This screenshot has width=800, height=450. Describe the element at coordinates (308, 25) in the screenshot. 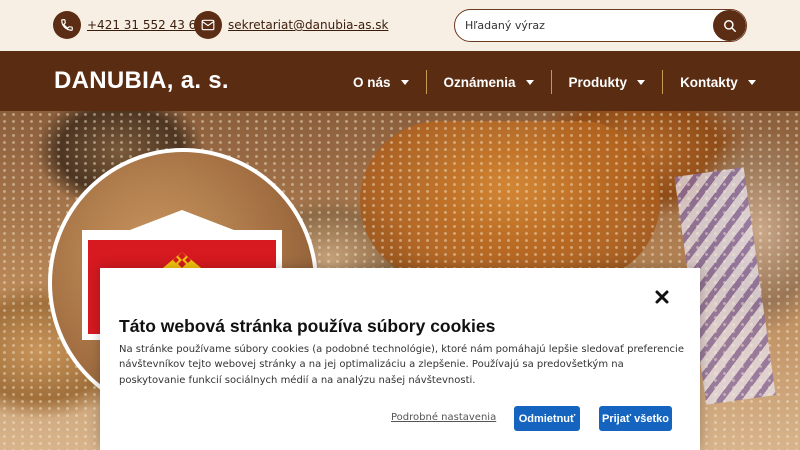

I see `email-link: sekretariat@danubia-as.sk` at that location.